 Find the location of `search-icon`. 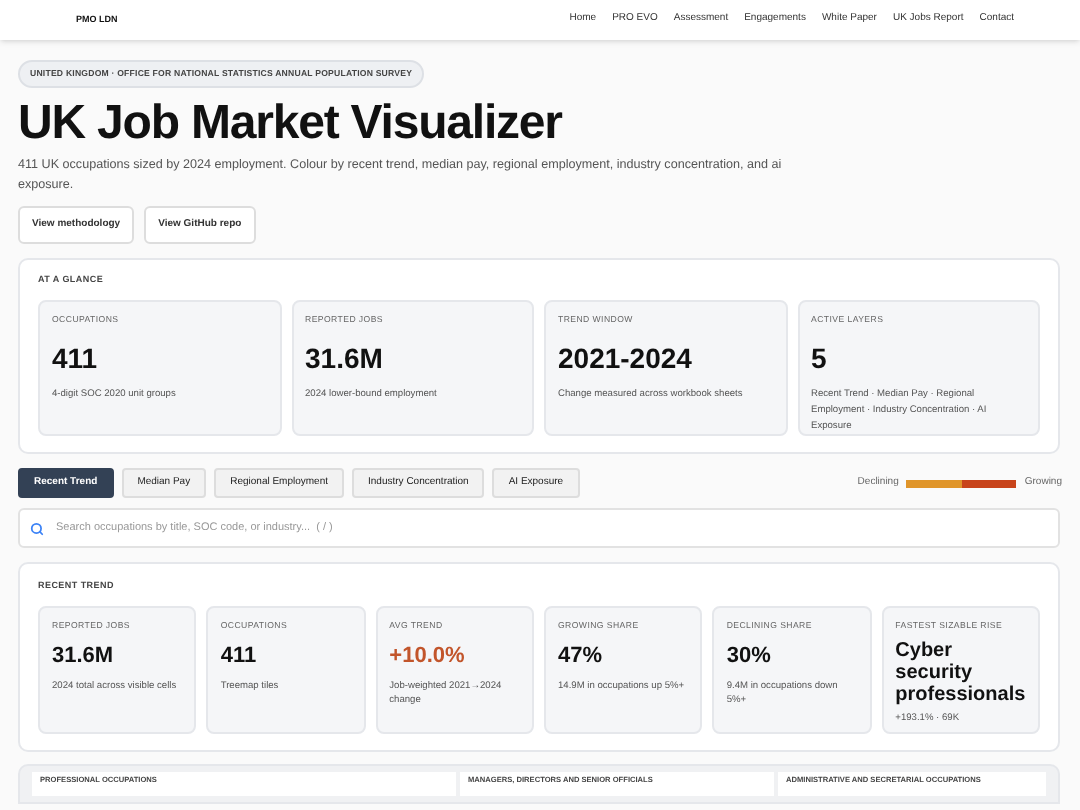

search-icon is located at coordinates (37, 528).